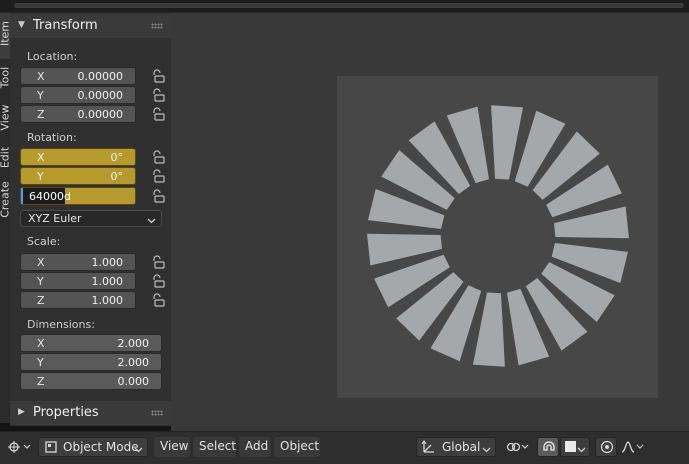  Describe the element at coordinates (78, 196) in the screenshot. I see `rotation-z-field-editing: 64000d` at that location.